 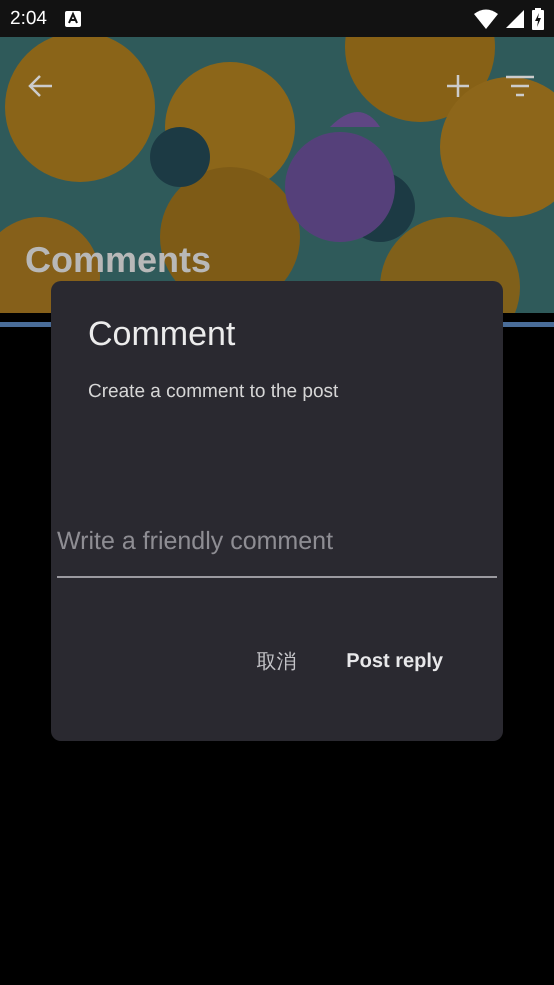 I want to click on keyboard-notification-icon, so click(x=72, y=18).